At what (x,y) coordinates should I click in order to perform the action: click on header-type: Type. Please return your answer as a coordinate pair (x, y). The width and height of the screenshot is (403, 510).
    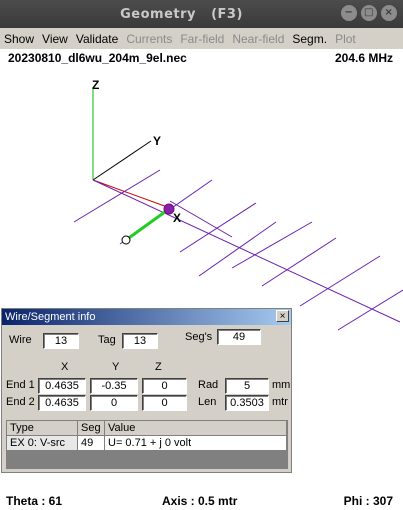
    Looking at the image, I should click on (42, 428).